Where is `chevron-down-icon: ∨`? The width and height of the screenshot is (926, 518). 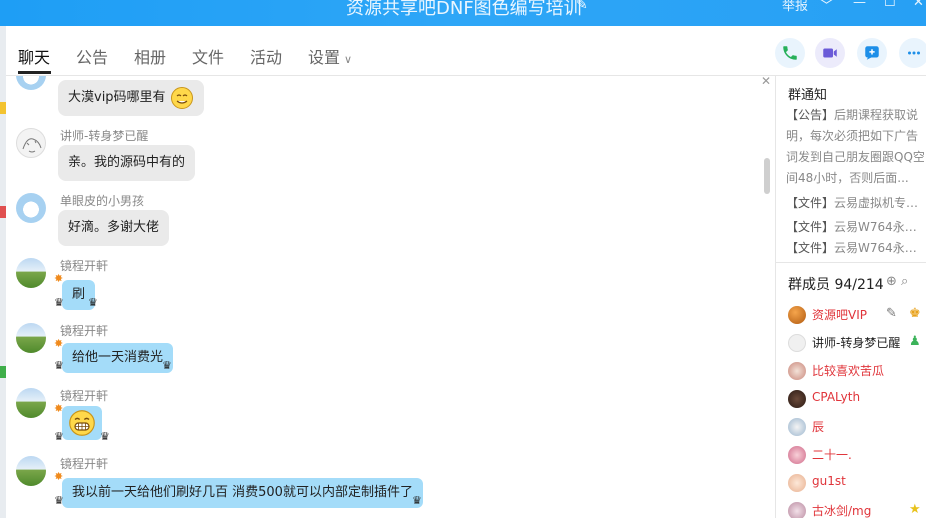 chevron-down-icon: ∨ is located at coordinates (348, 59).